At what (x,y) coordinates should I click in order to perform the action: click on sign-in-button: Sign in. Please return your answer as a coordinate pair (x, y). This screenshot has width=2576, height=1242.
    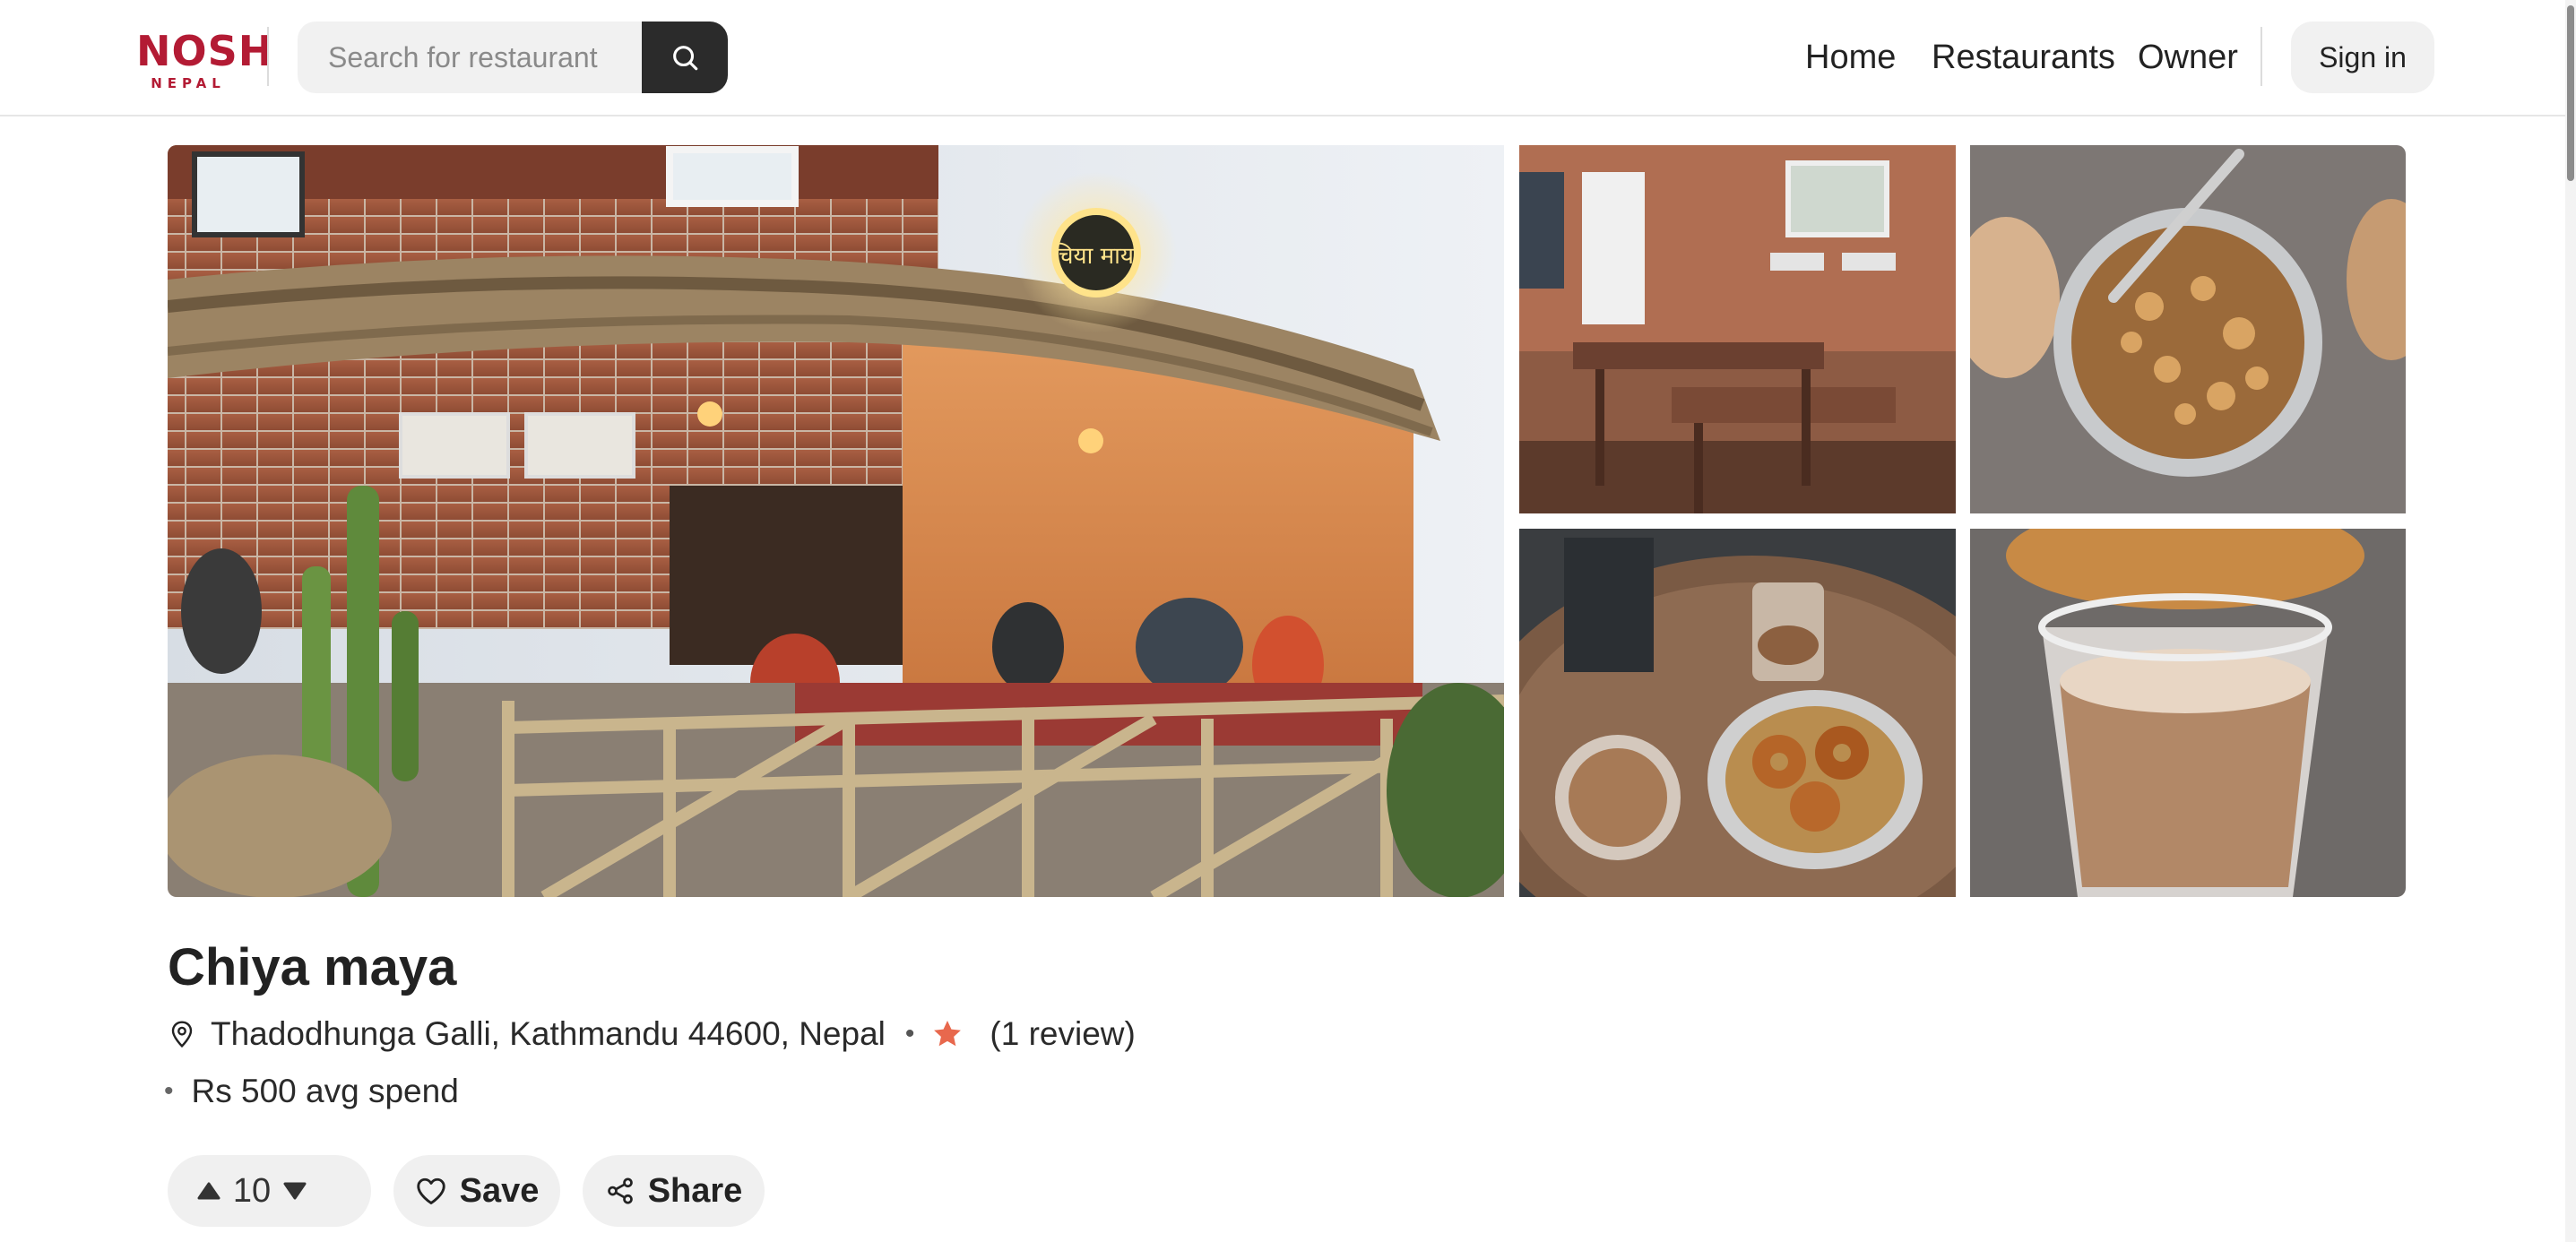
    Looking at the image, I should click on (2362, 57).